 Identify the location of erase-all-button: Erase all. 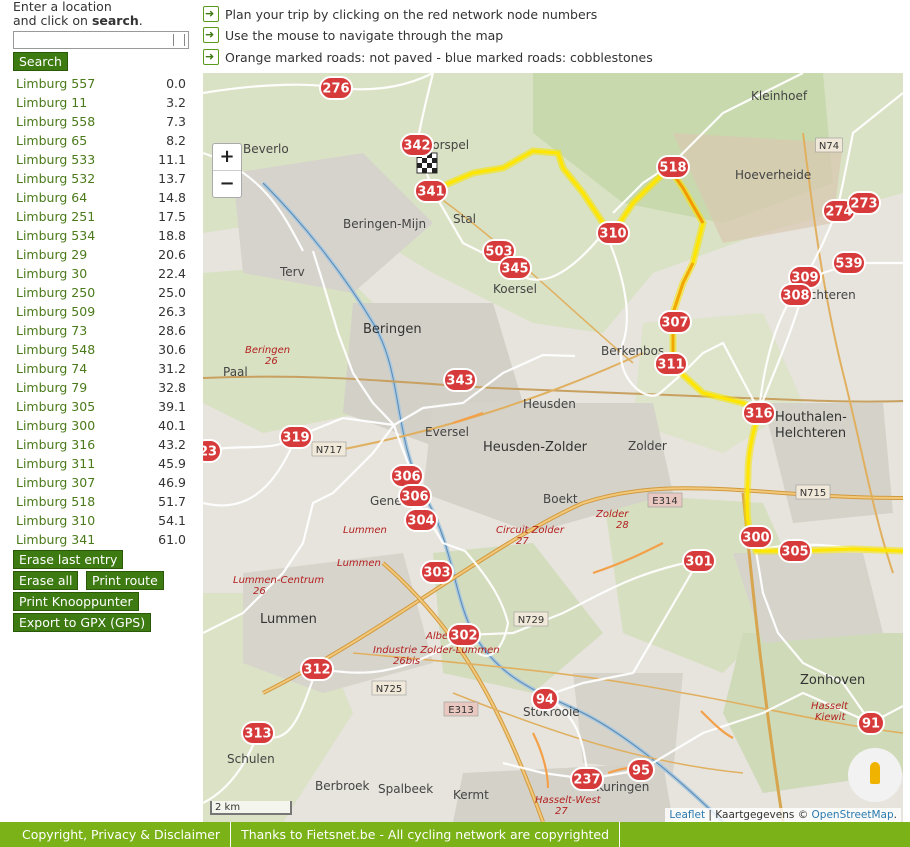
(46, 580).